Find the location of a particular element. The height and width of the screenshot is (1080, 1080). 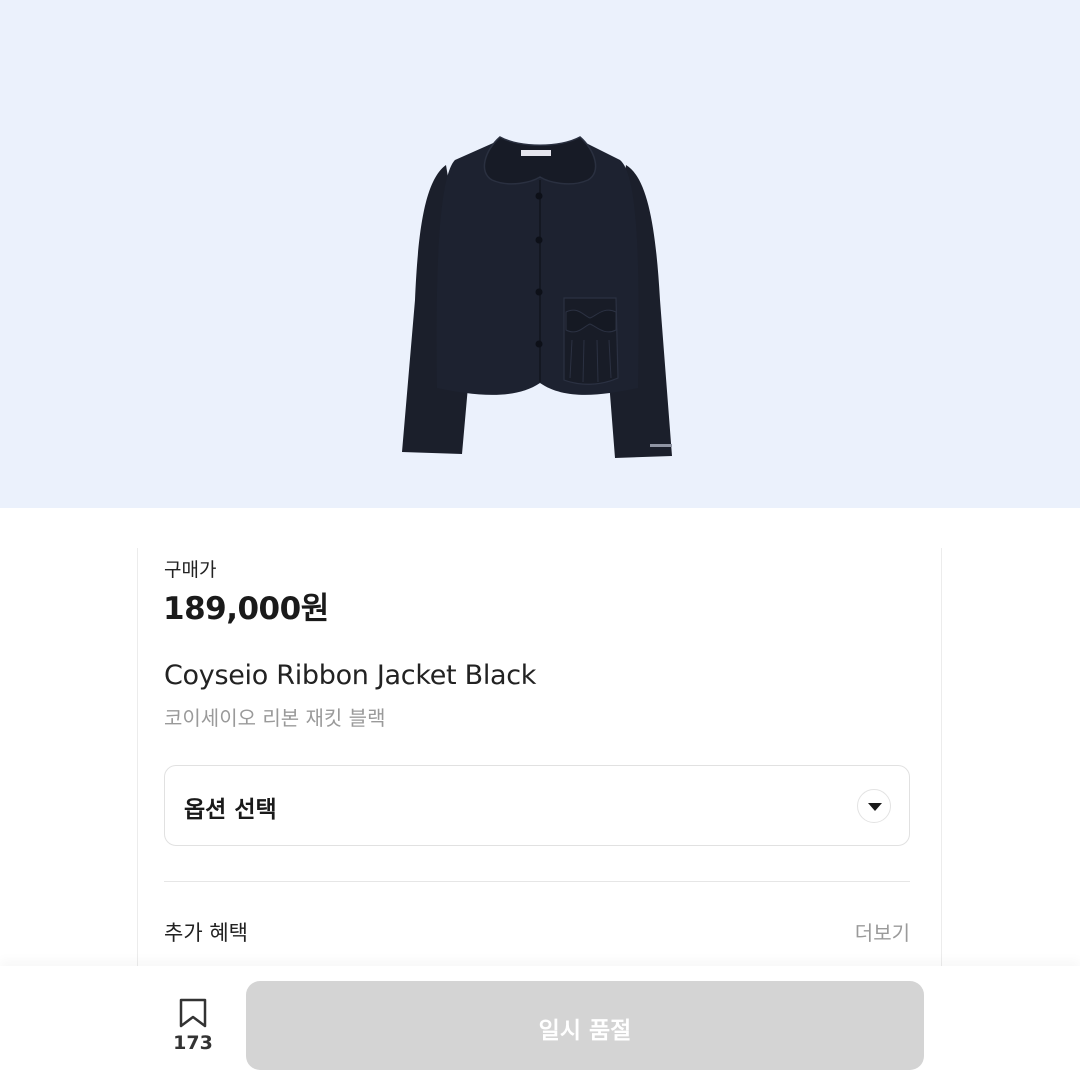

option-select-label: 옵션 선택 is located at coordinates (230, 810).